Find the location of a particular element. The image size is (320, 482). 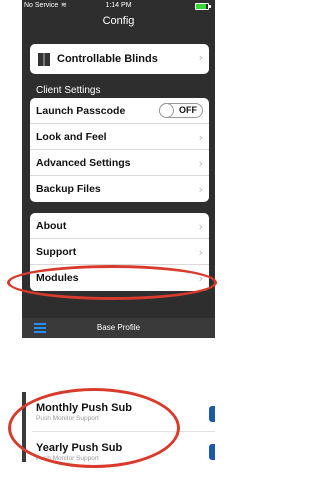

look-and-feel-row: Look and Feel › is located at coordinates (119, 137).